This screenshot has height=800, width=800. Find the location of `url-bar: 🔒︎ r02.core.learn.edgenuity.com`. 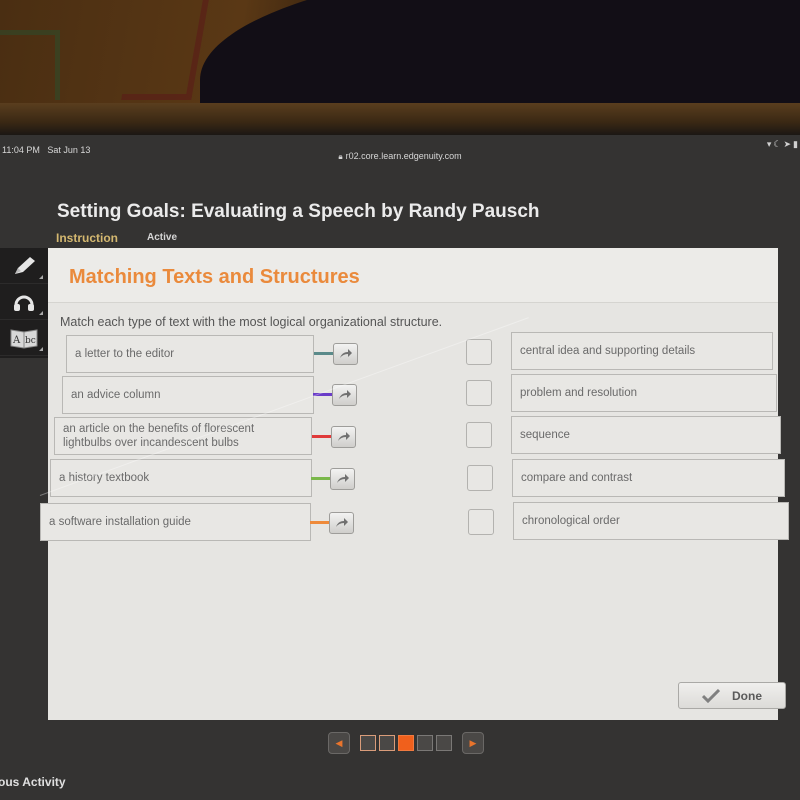

url-bar: 🔒︎ r02.core.learn.edgenuity.com is located at coordinates (400, 156).